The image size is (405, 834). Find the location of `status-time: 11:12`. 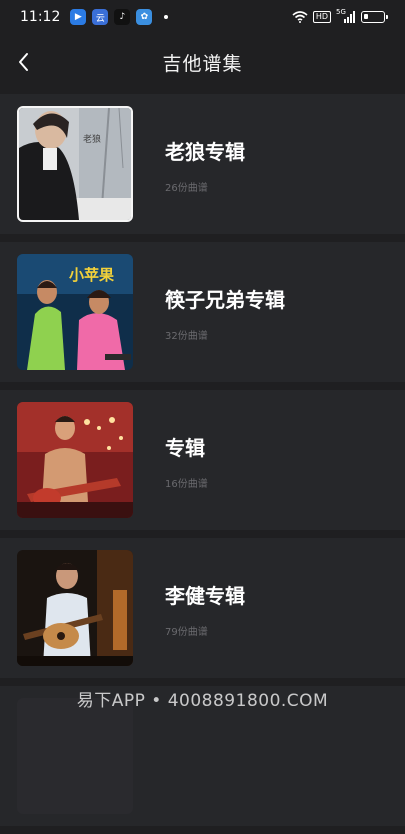

status-time: 11:12 is located at coordinates (40, 17).